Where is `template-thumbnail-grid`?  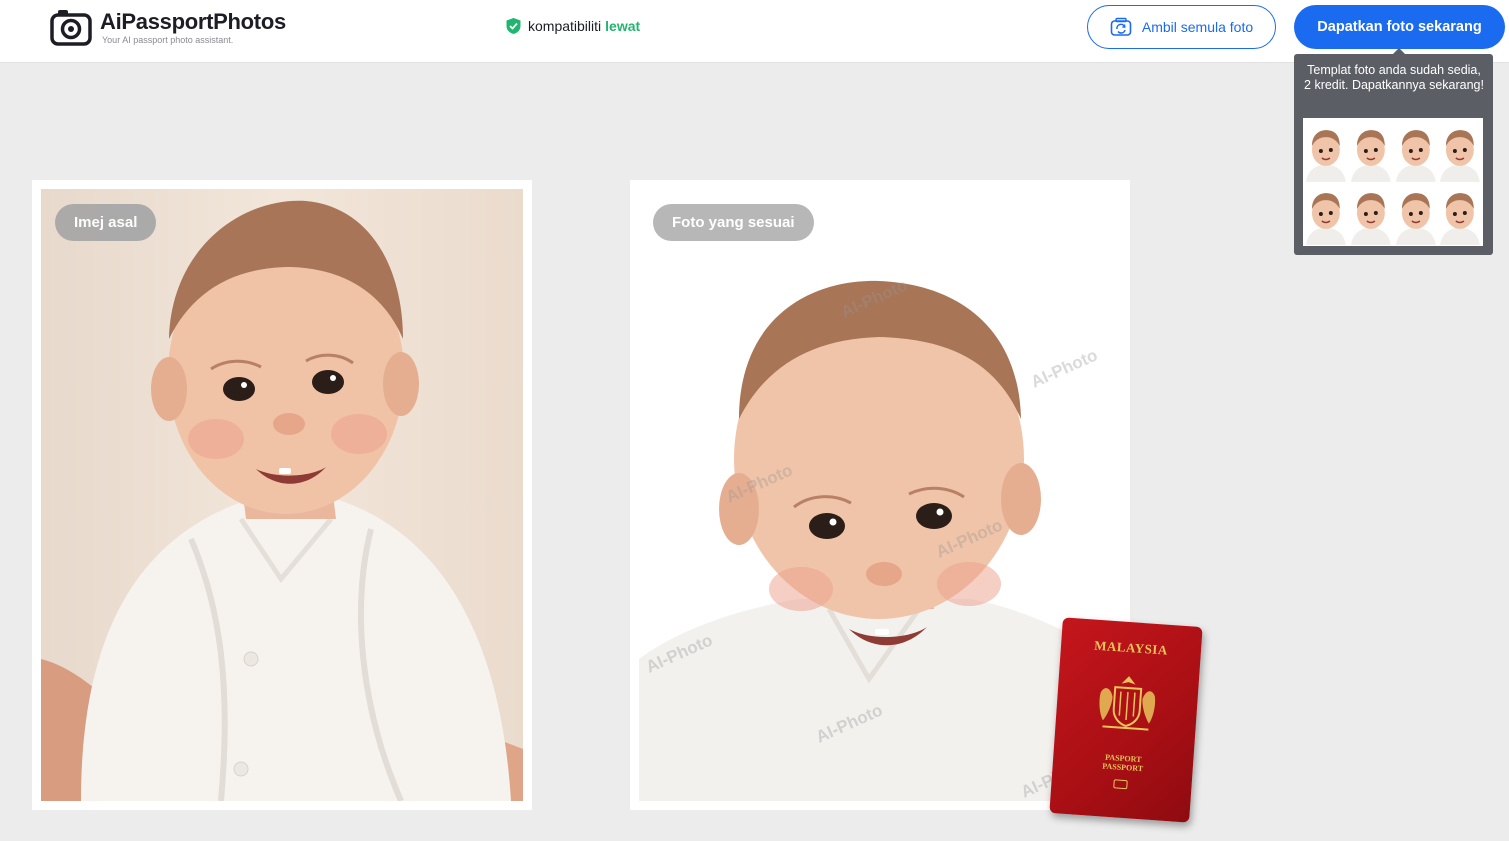 template-thumbnail-grid is located at coordinates (1393, 182).